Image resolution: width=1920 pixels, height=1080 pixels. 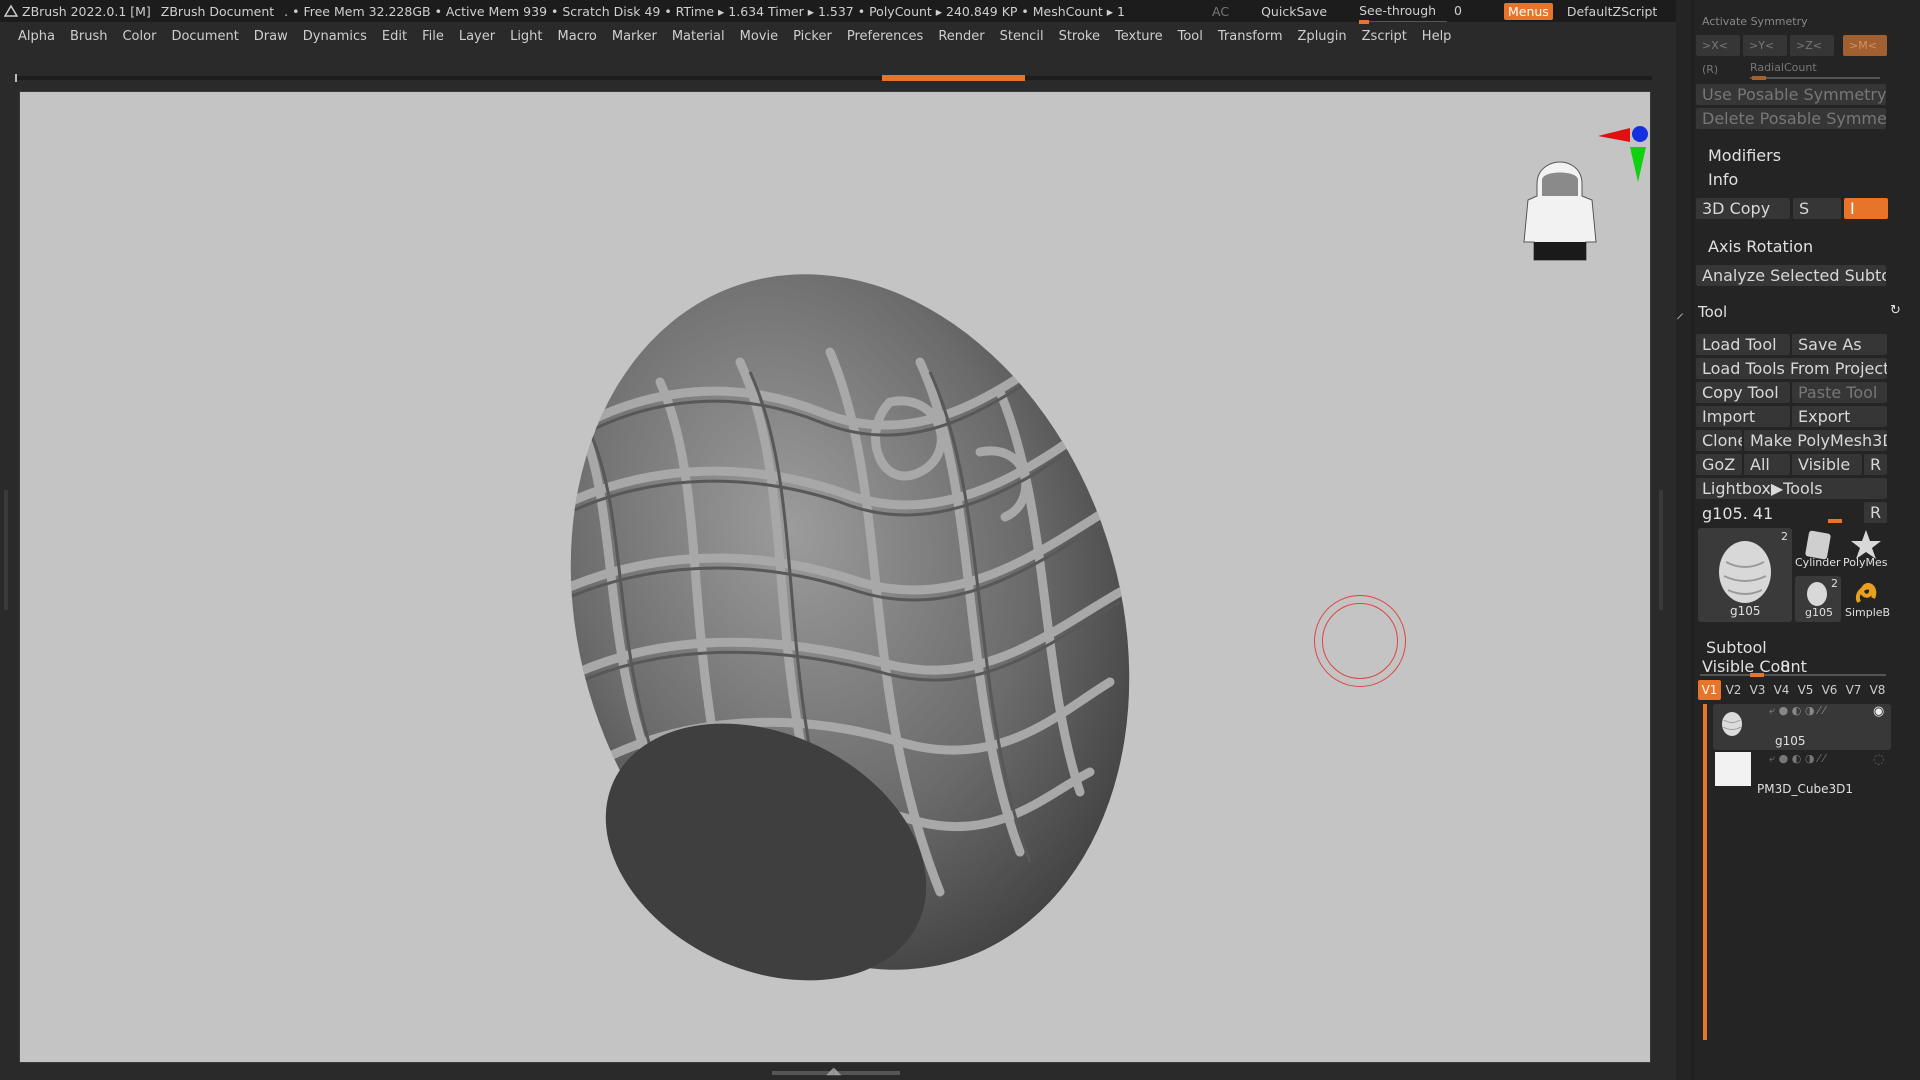 What do you see at coordinates (1733, 690) in the screenshot?
I see `visibility-set-v2: V2` at bounding box center [1733, 690].